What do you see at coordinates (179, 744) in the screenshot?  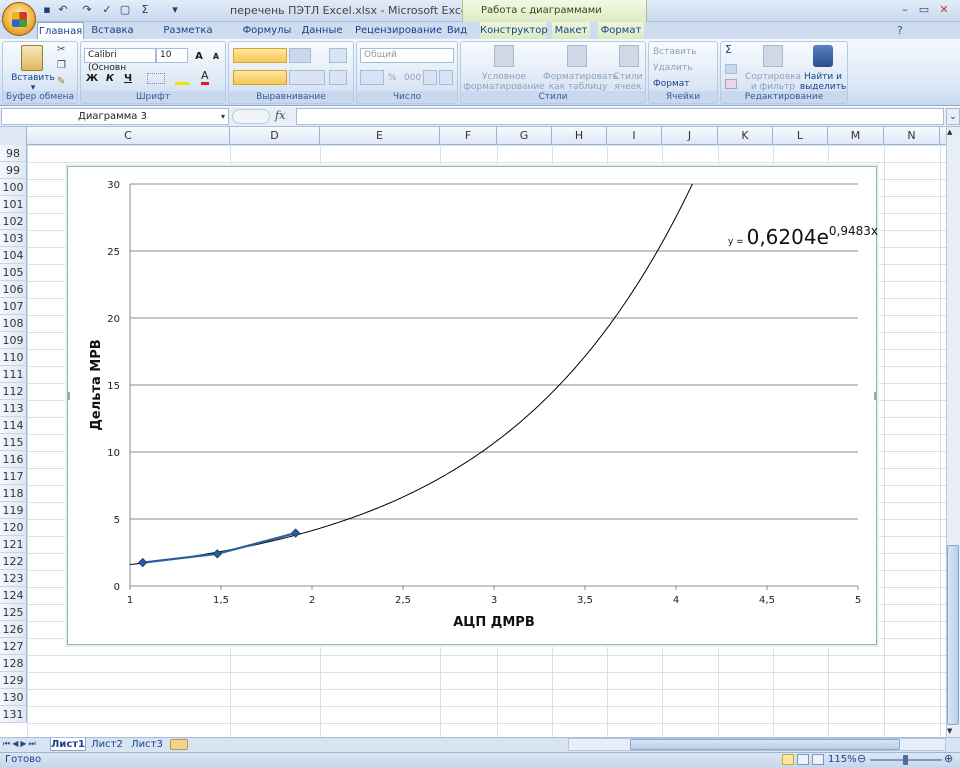 I see `insert-sheet-icon` at bounding box center [179, 744].